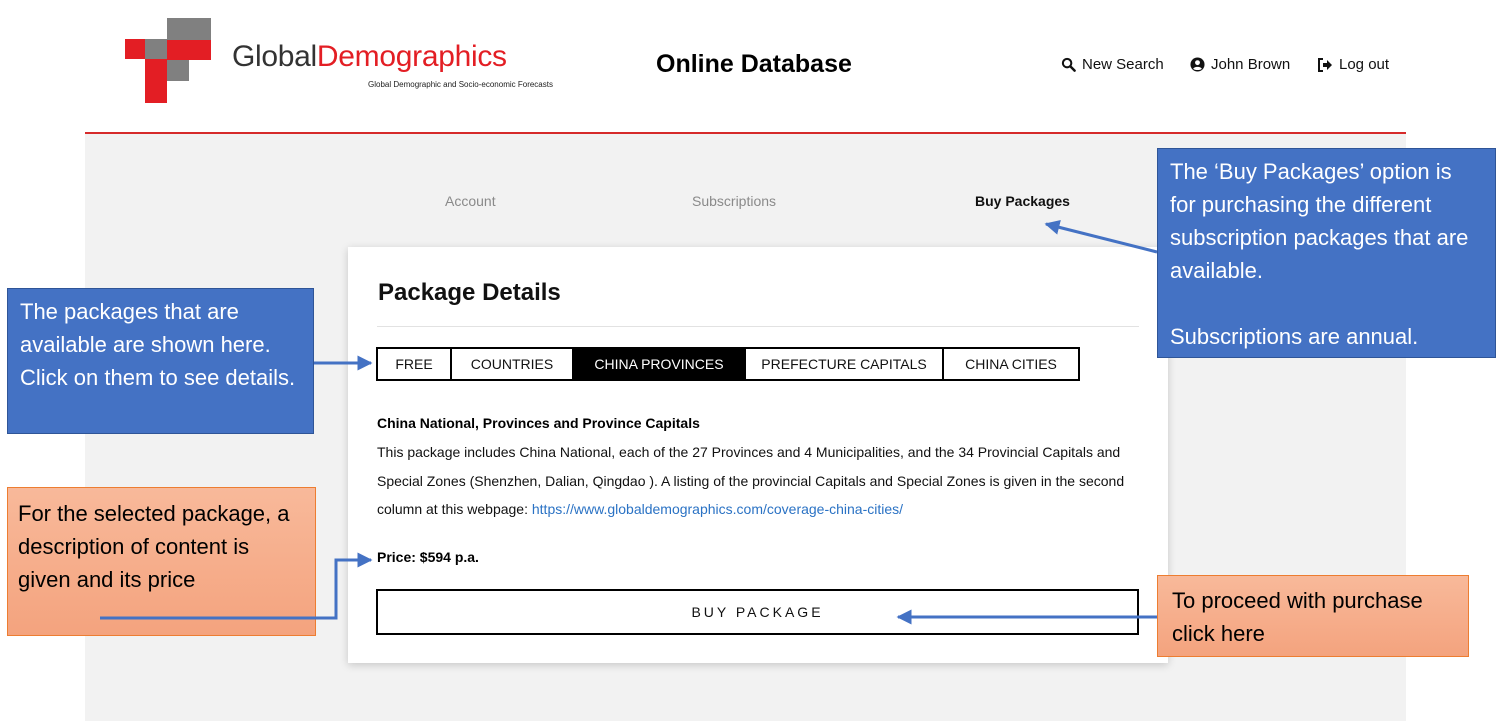 This screenshot has width=1500, height=721. Describe the element at coordinates (1123, 64) in the screenshot. I see `new-search-label: New Search` at that location.